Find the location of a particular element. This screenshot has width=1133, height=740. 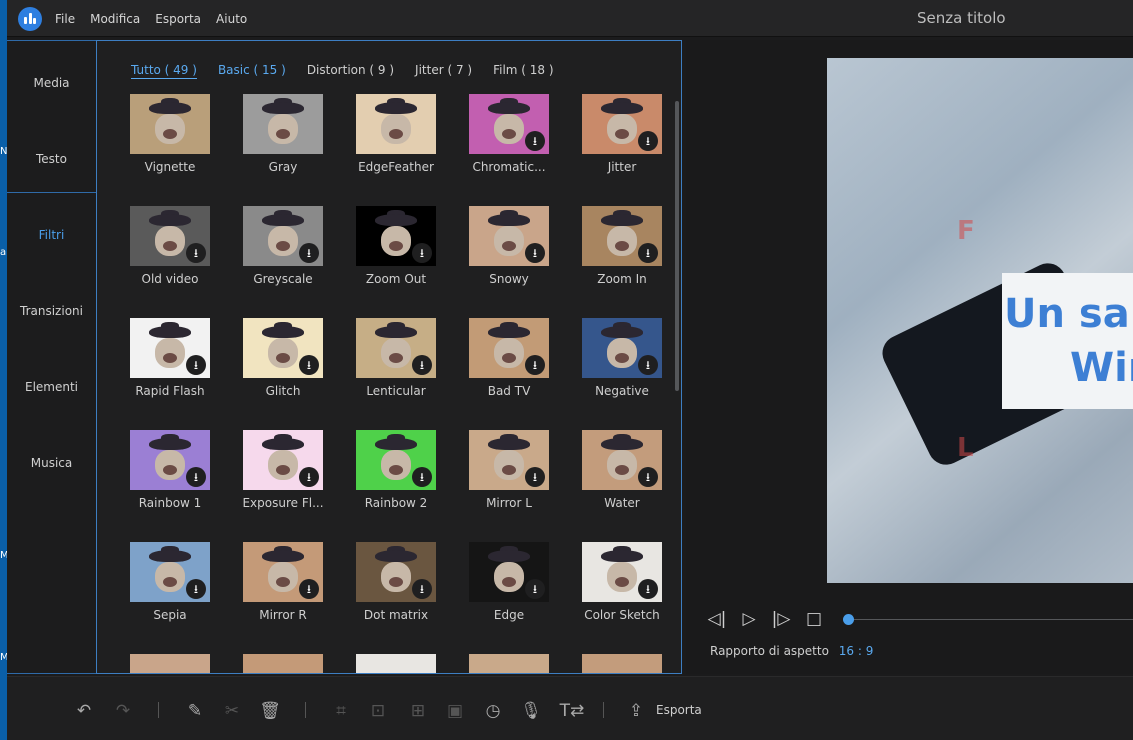

filter-label: Rainbow 2 is located at coordinates (396, 503).